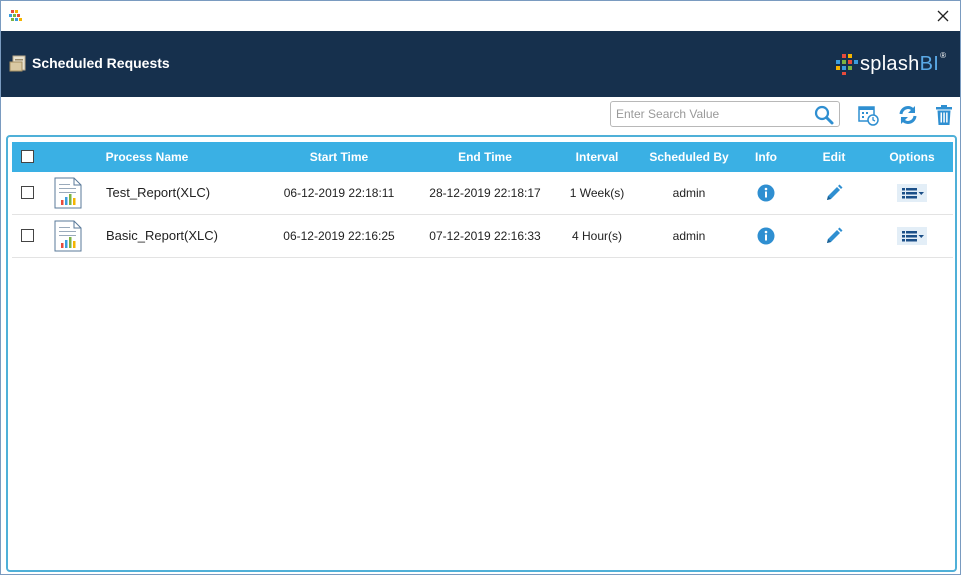 This screenshot has width=961, height=575. I want to click on splashbi-logo: splashBI ®, so click(890, 64).